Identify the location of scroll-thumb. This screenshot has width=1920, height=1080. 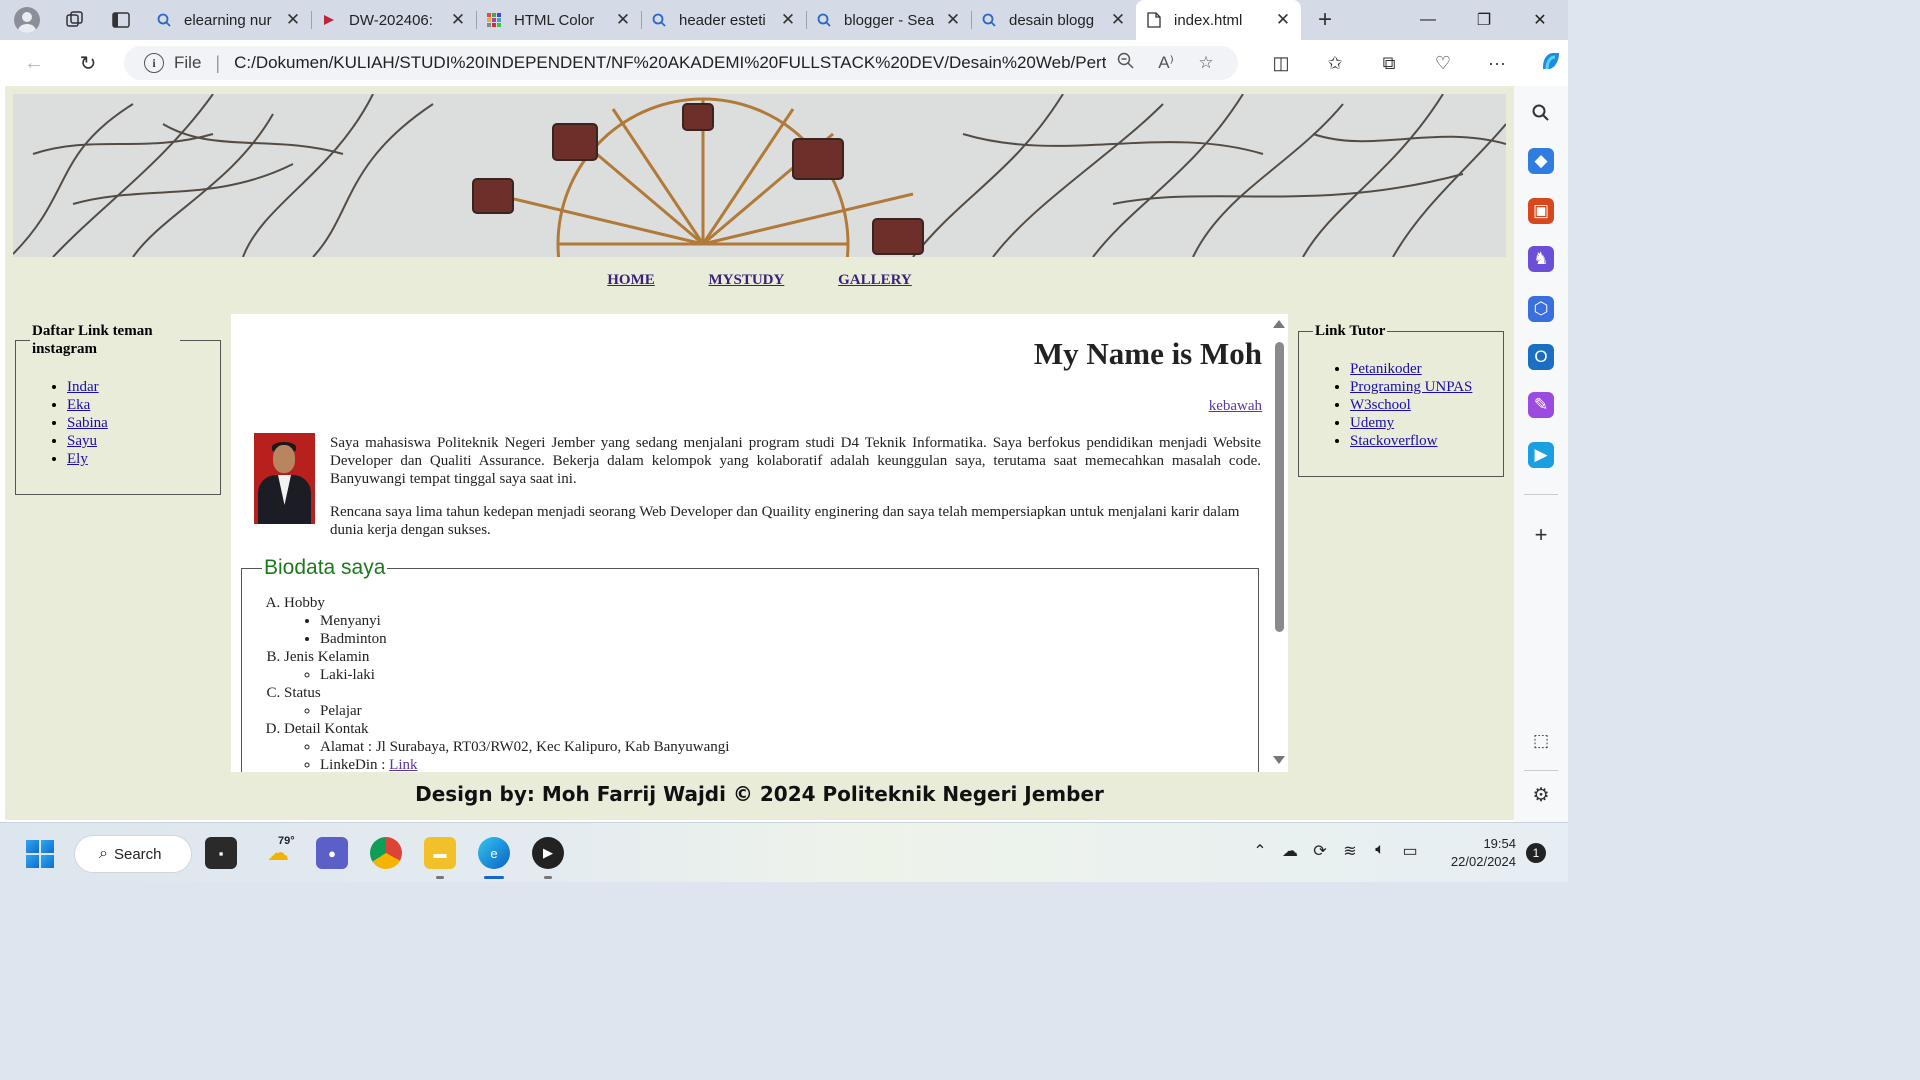
(1279, 487).